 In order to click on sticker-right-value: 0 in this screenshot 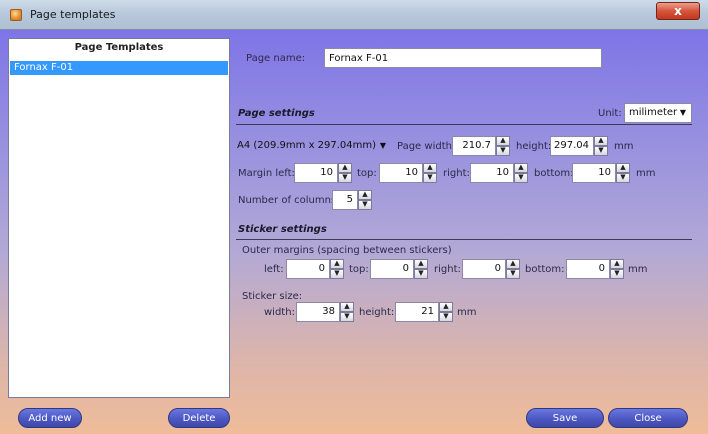, I will do `click(484, 269)`.